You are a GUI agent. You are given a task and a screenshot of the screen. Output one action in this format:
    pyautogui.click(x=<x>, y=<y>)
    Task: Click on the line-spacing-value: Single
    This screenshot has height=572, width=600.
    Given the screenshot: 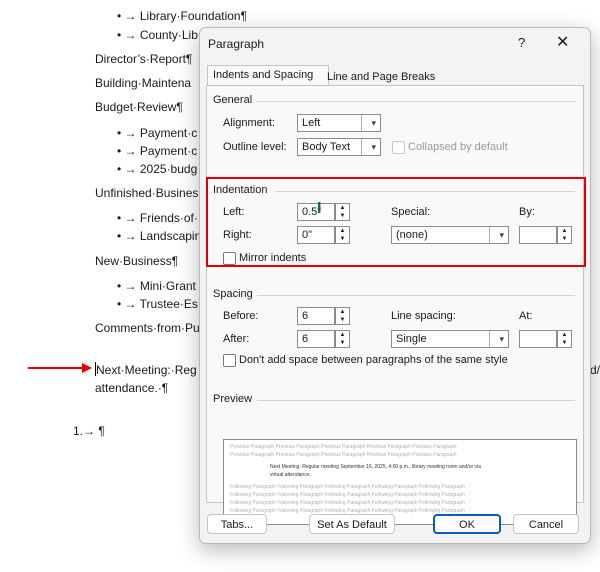 What is the action you would take?
    pyautogui.click(x=411, y=339)
    